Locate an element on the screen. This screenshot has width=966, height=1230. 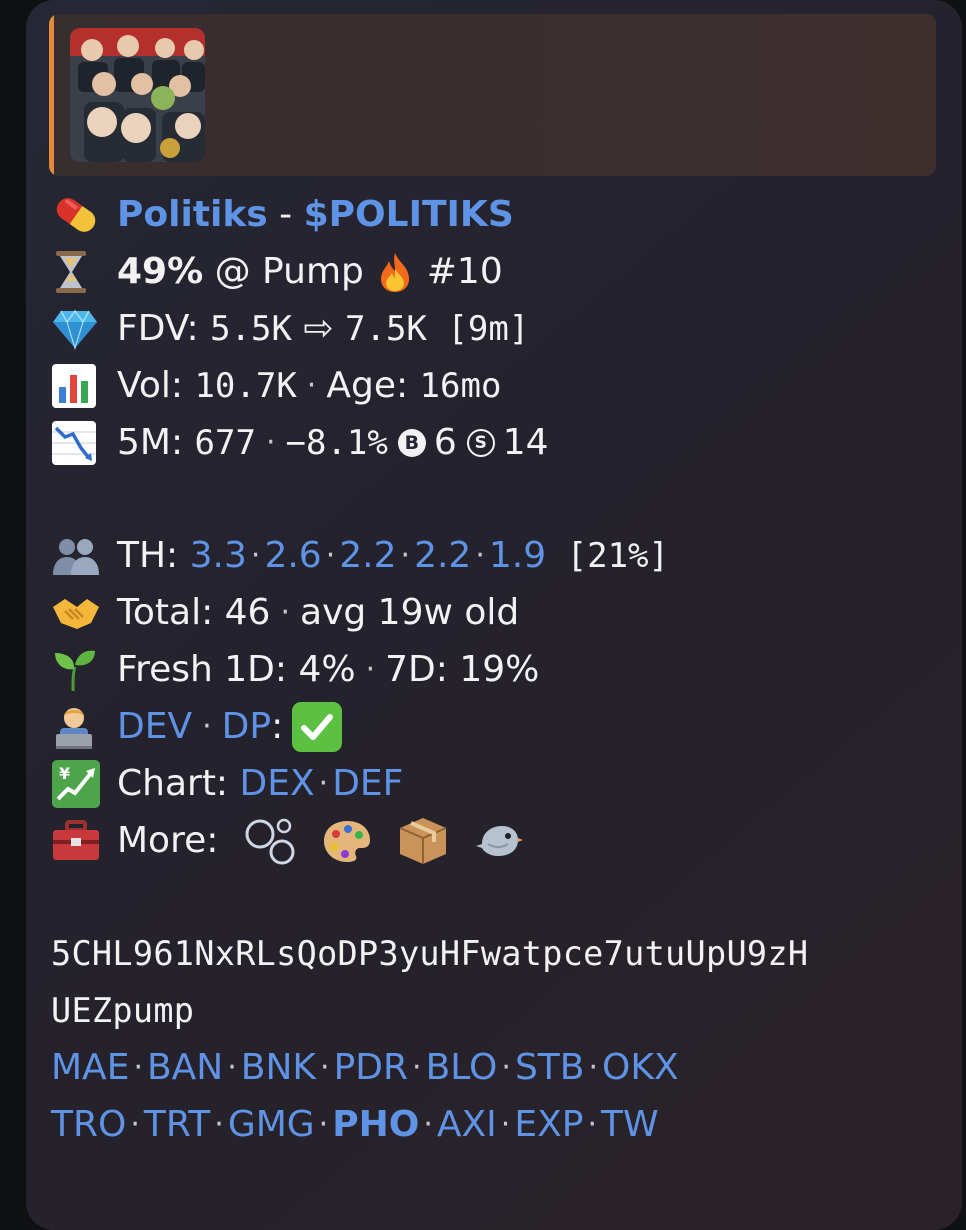
volume-value: 10.7K is located at coordinates (245, 385).